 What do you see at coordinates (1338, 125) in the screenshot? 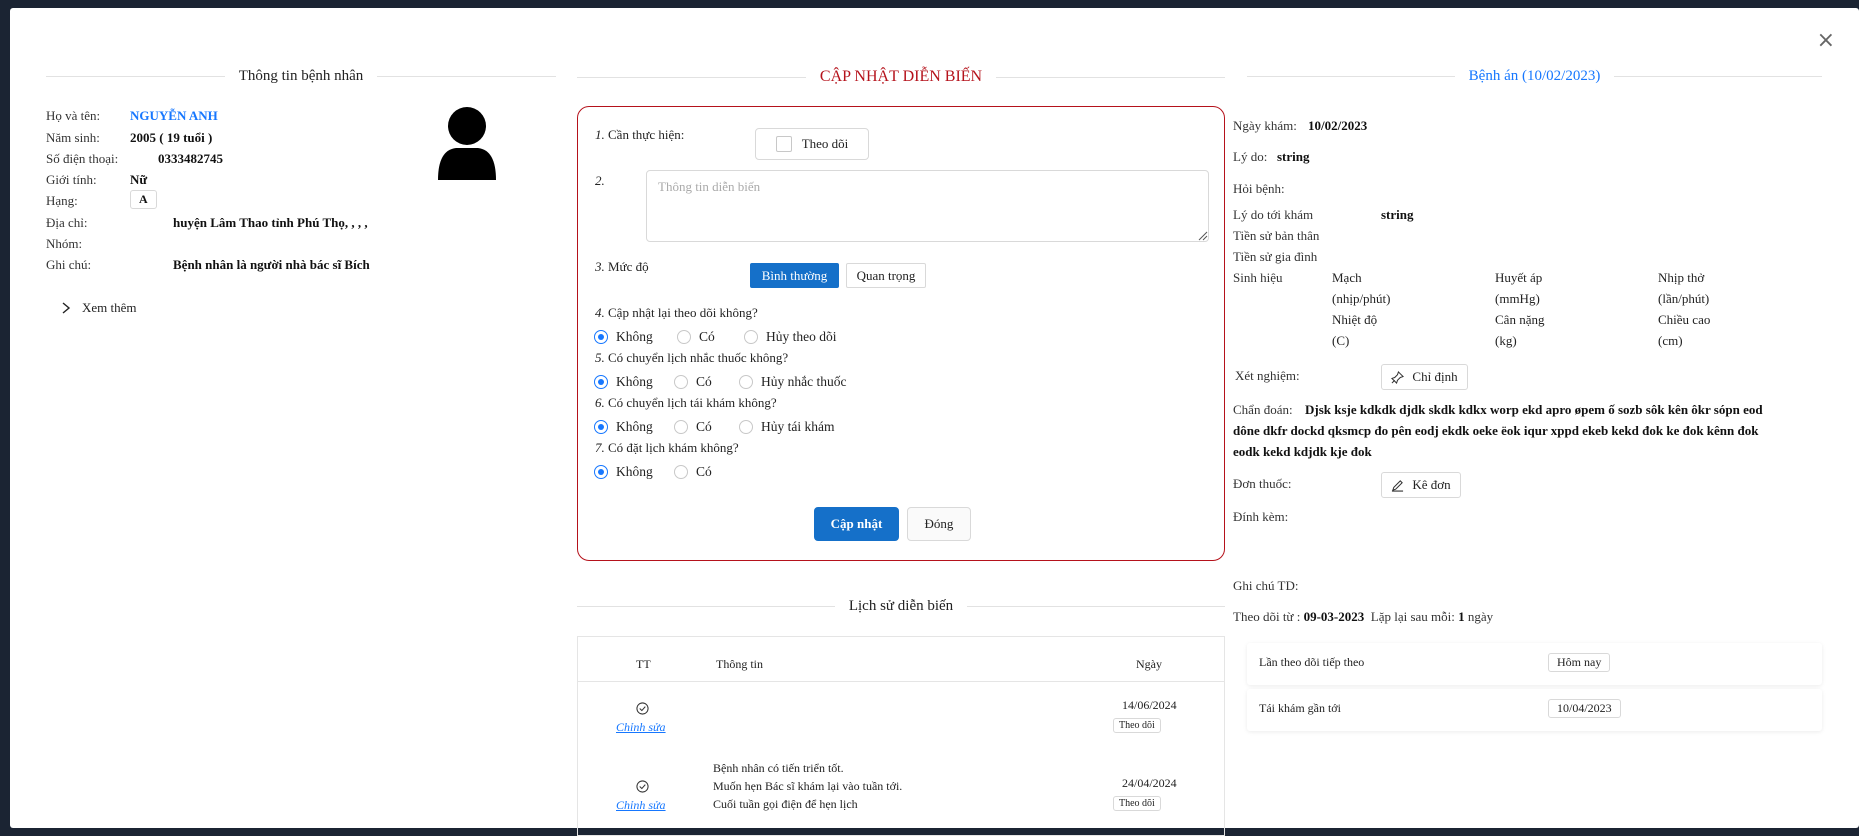
I see `visit-date: 10/02/2023` at bounding box center [1338, 125].